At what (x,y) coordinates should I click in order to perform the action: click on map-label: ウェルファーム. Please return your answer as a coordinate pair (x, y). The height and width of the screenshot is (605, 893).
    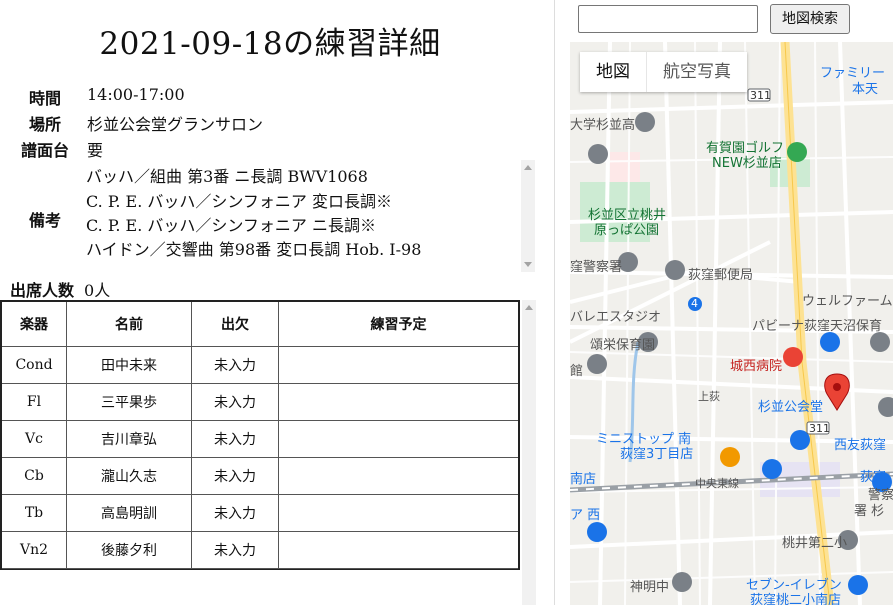
    Looking at the image, I should click on (847, 299).